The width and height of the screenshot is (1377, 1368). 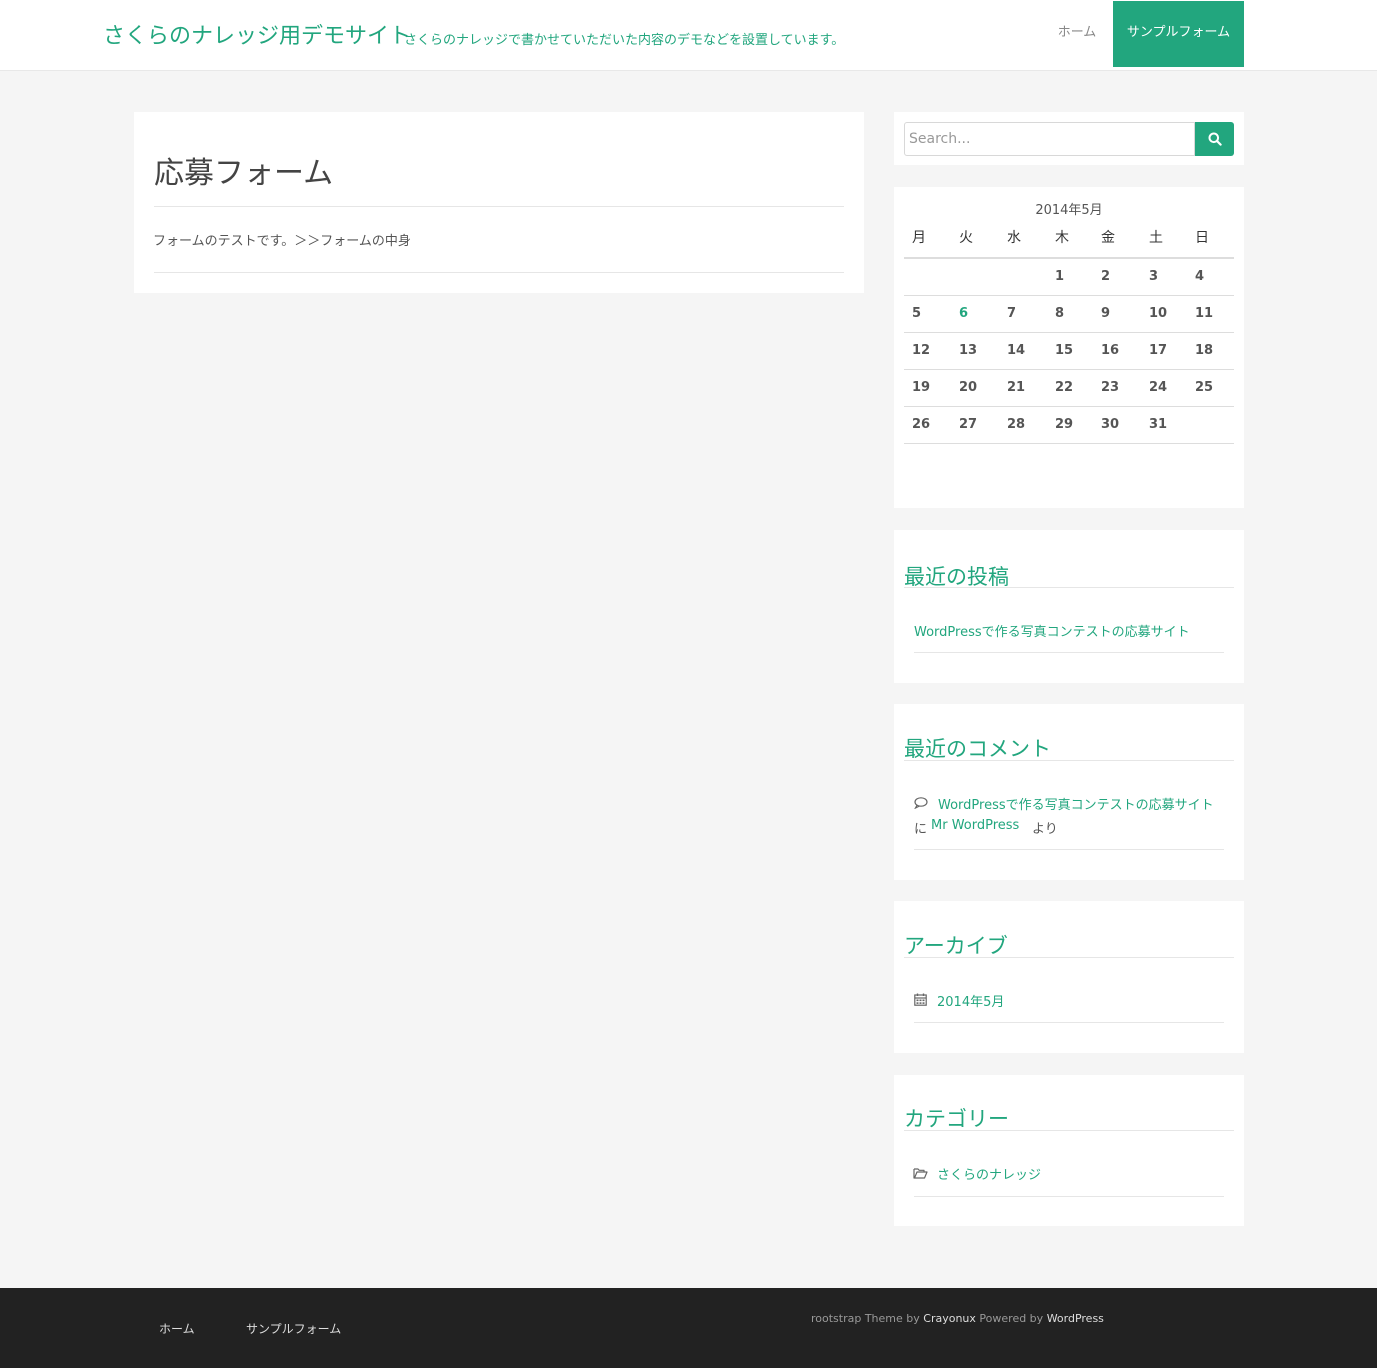 What do you see at coordinates (1014, 238) in the screenshot?
I see `calendar-weekday: 水` at bounding box center [1014, 238].